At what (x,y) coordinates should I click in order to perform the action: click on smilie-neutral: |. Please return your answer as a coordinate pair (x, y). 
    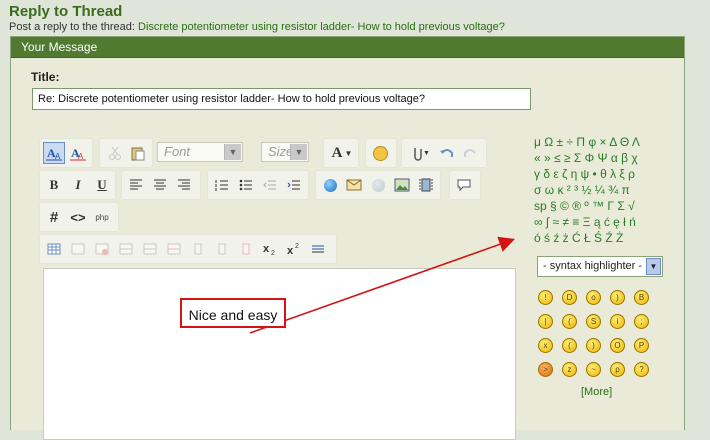
    Looking at the image, I should click on (545, 321).